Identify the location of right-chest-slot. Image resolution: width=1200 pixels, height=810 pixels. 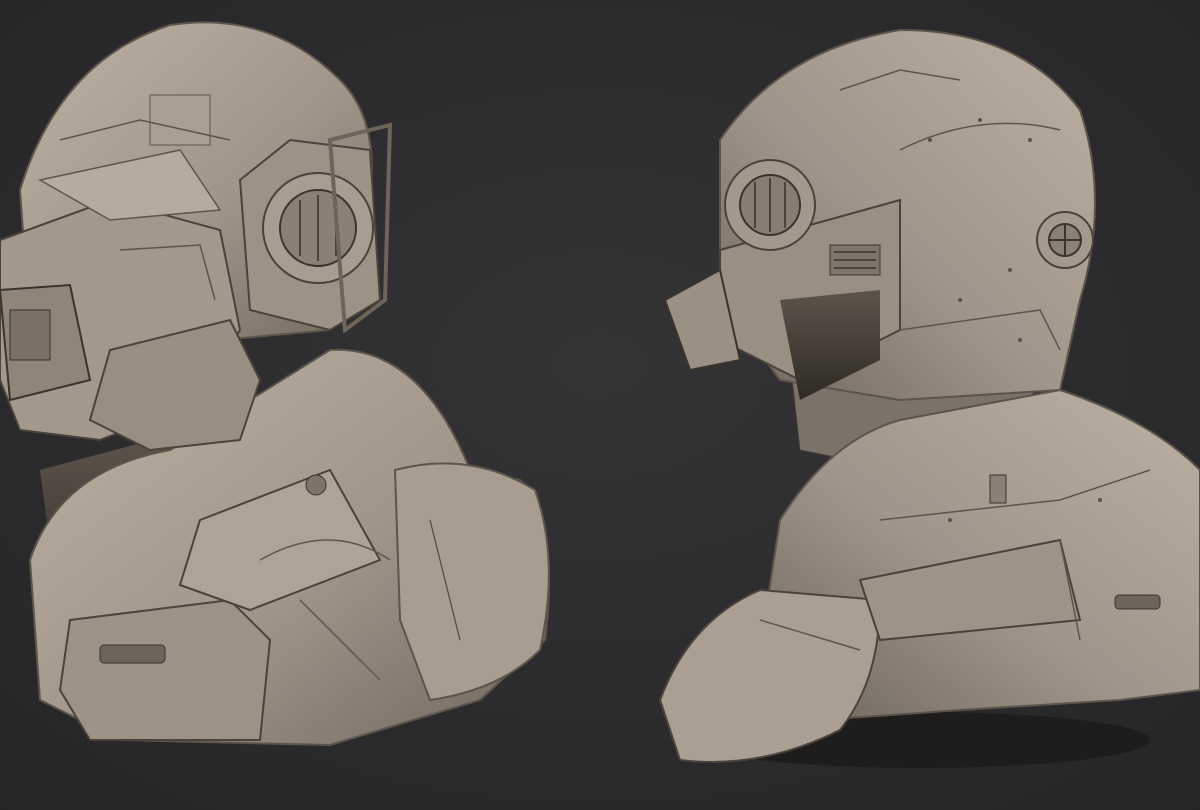
(998, 489).